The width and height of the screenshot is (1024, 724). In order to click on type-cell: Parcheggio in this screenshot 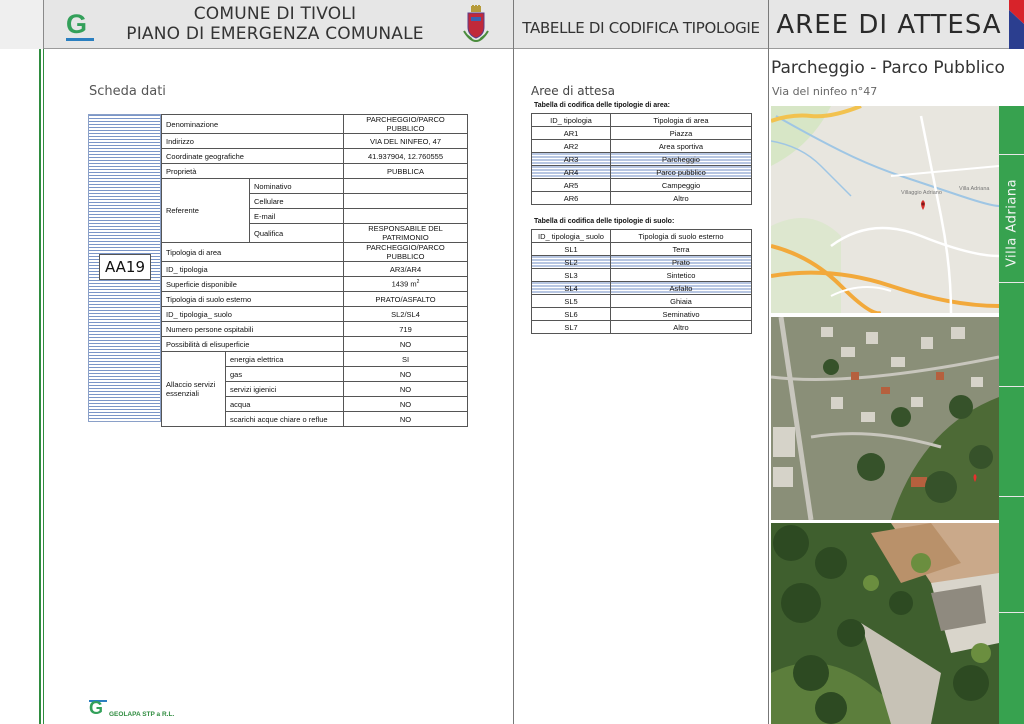, I will do `click(681, 159)`.